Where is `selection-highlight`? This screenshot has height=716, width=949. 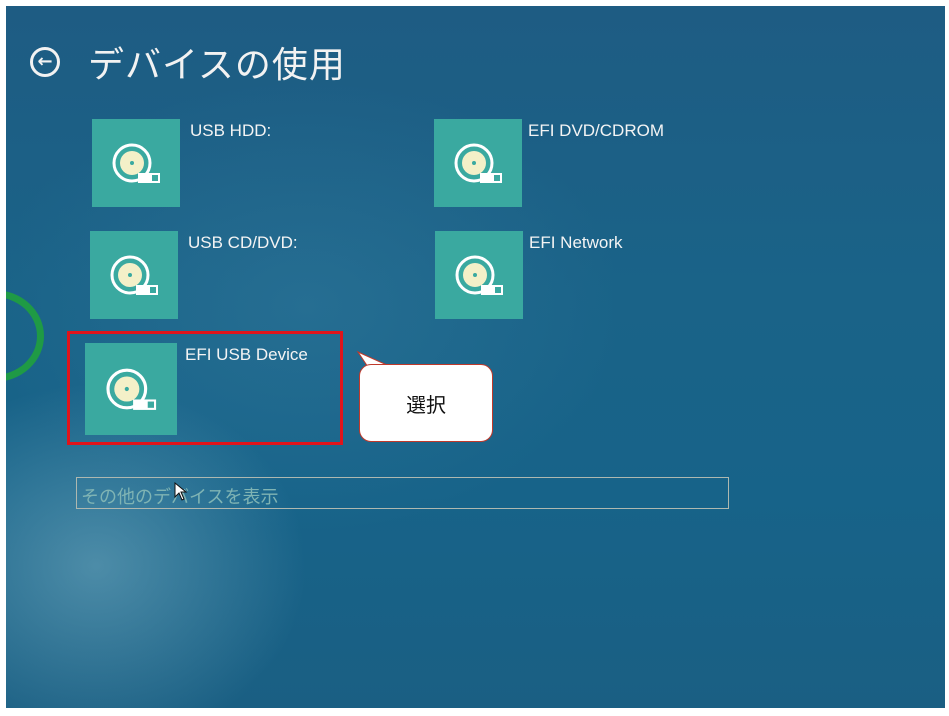
selection-highlight is located at coordinates (205, 388).